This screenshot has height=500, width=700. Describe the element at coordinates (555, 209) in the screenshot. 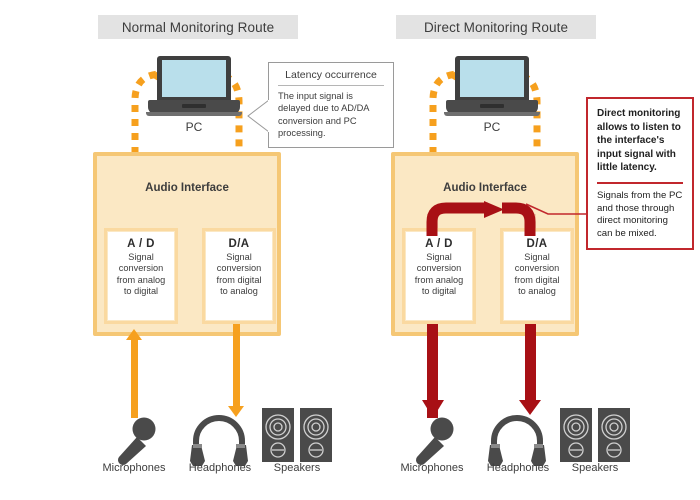

I see `callout-direct-leader` at that location.